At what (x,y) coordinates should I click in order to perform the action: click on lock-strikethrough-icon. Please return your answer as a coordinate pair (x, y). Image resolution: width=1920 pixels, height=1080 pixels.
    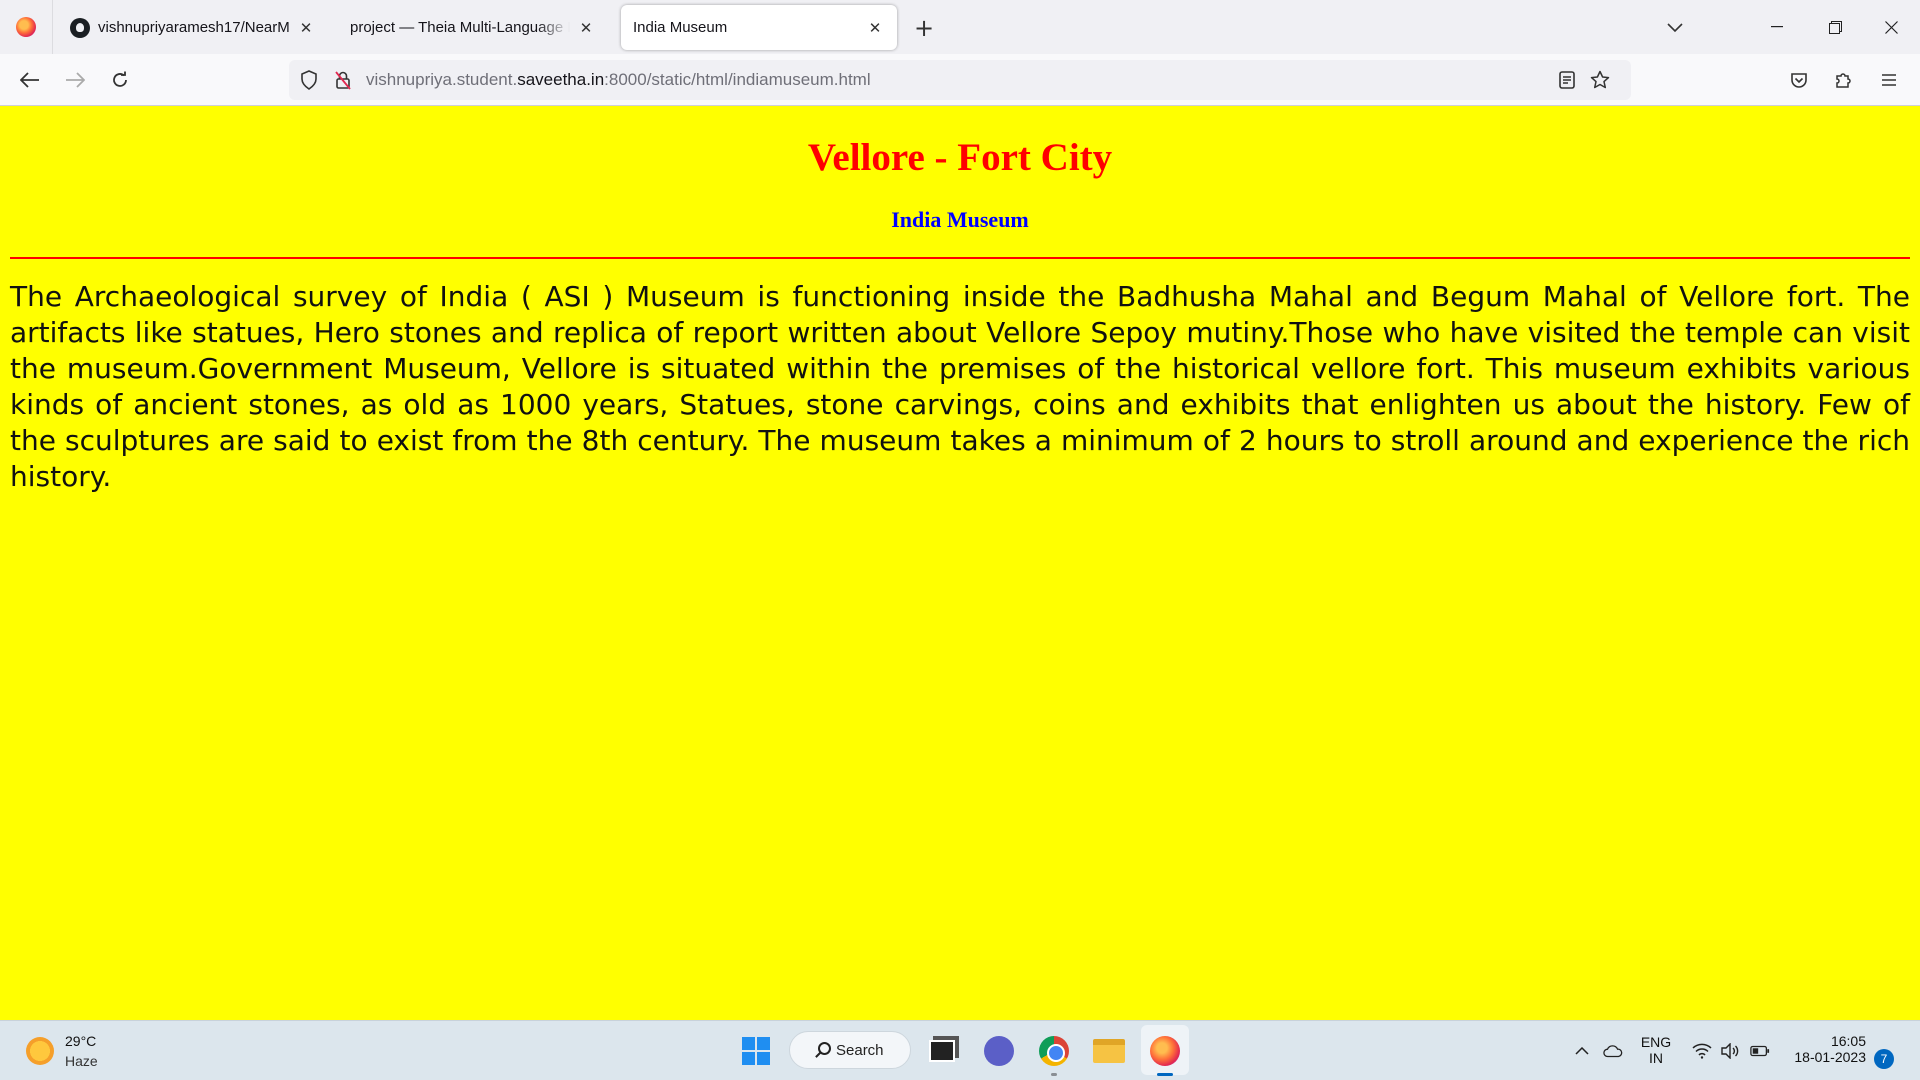
    Looking at the image, I should click on (343, 80).